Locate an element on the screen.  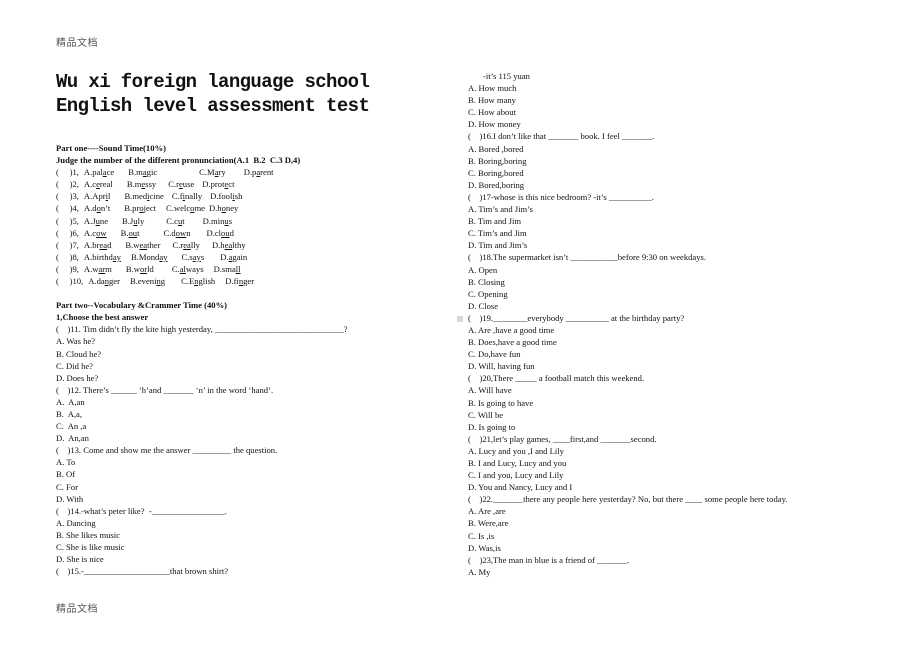
underlined-letters: ou is located at coordinates (133, 232).